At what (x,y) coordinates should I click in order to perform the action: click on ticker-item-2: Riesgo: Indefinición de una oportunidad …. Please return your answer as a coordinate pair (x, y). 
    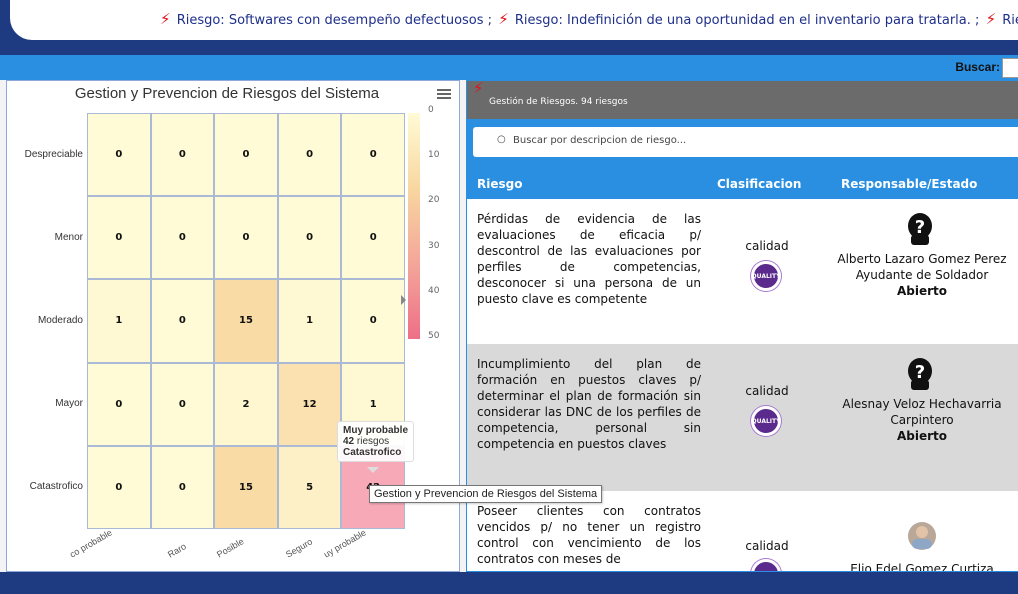
    Looking at the image, I should click on (747, 20).